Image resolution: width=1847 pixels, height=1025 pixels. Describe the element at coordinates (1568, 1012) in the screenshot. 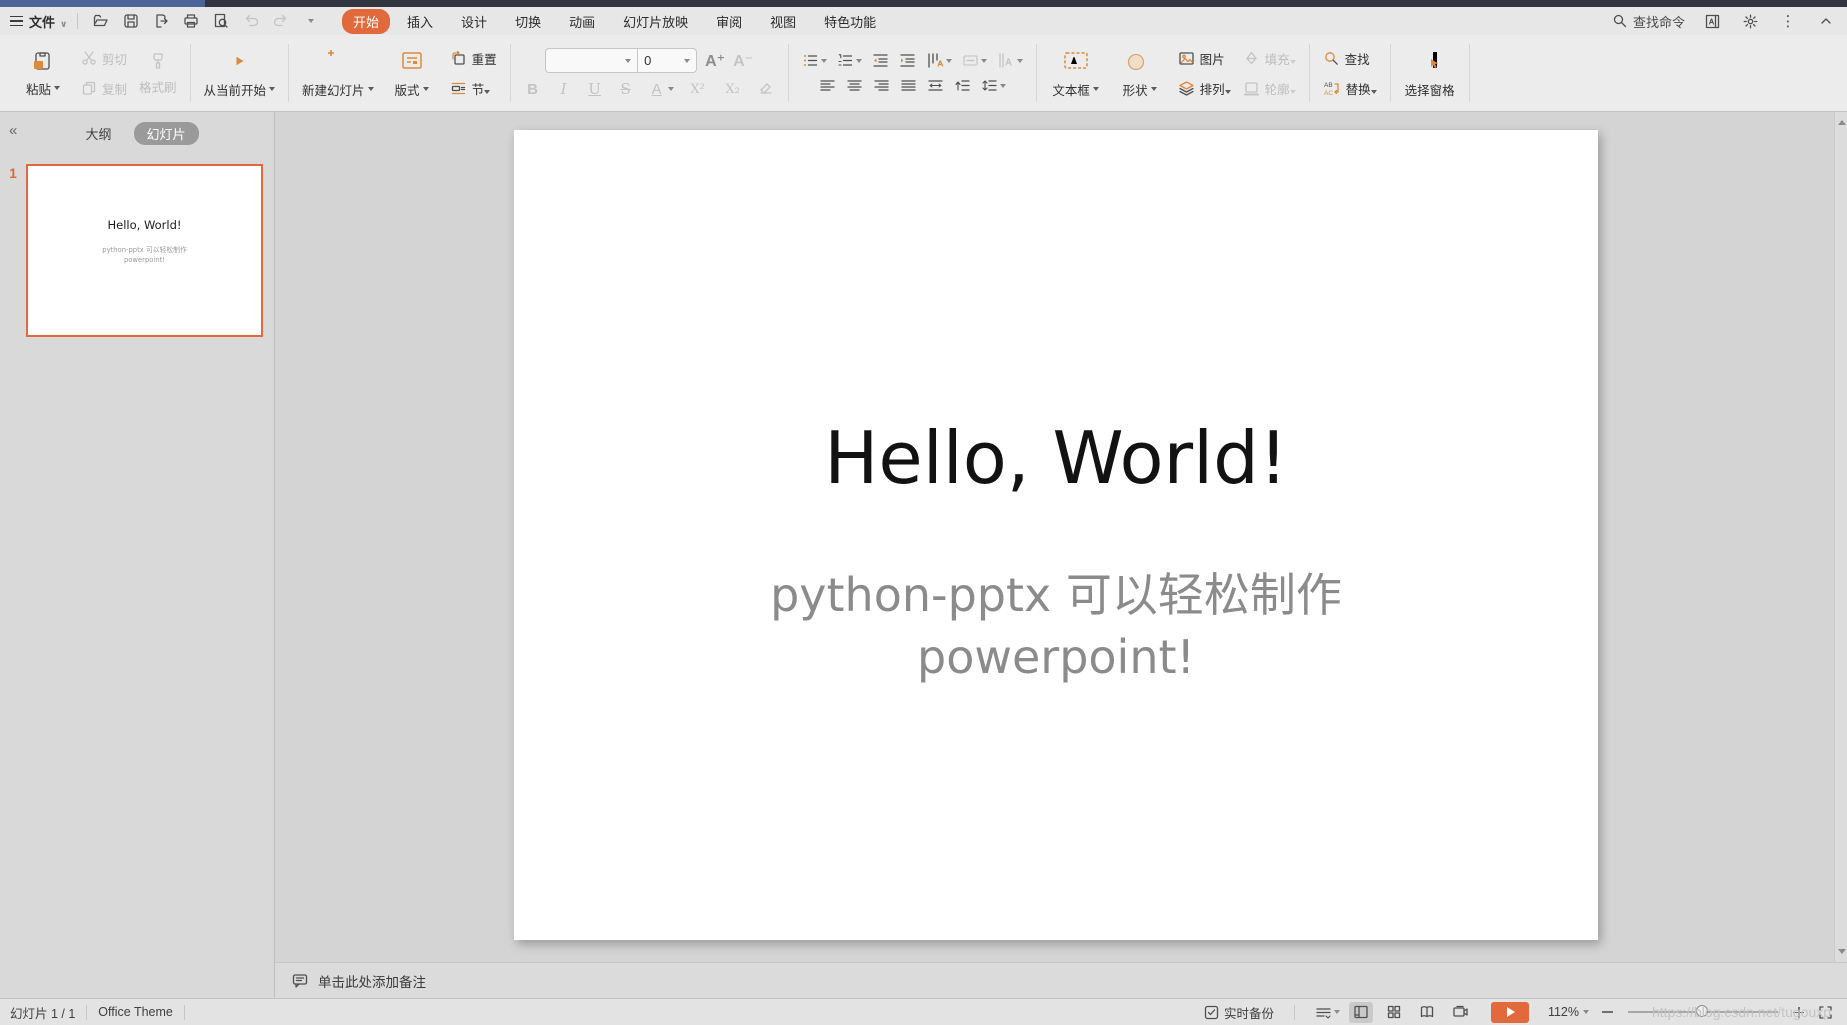

I see `zoom-level-button: 112%` at that location.